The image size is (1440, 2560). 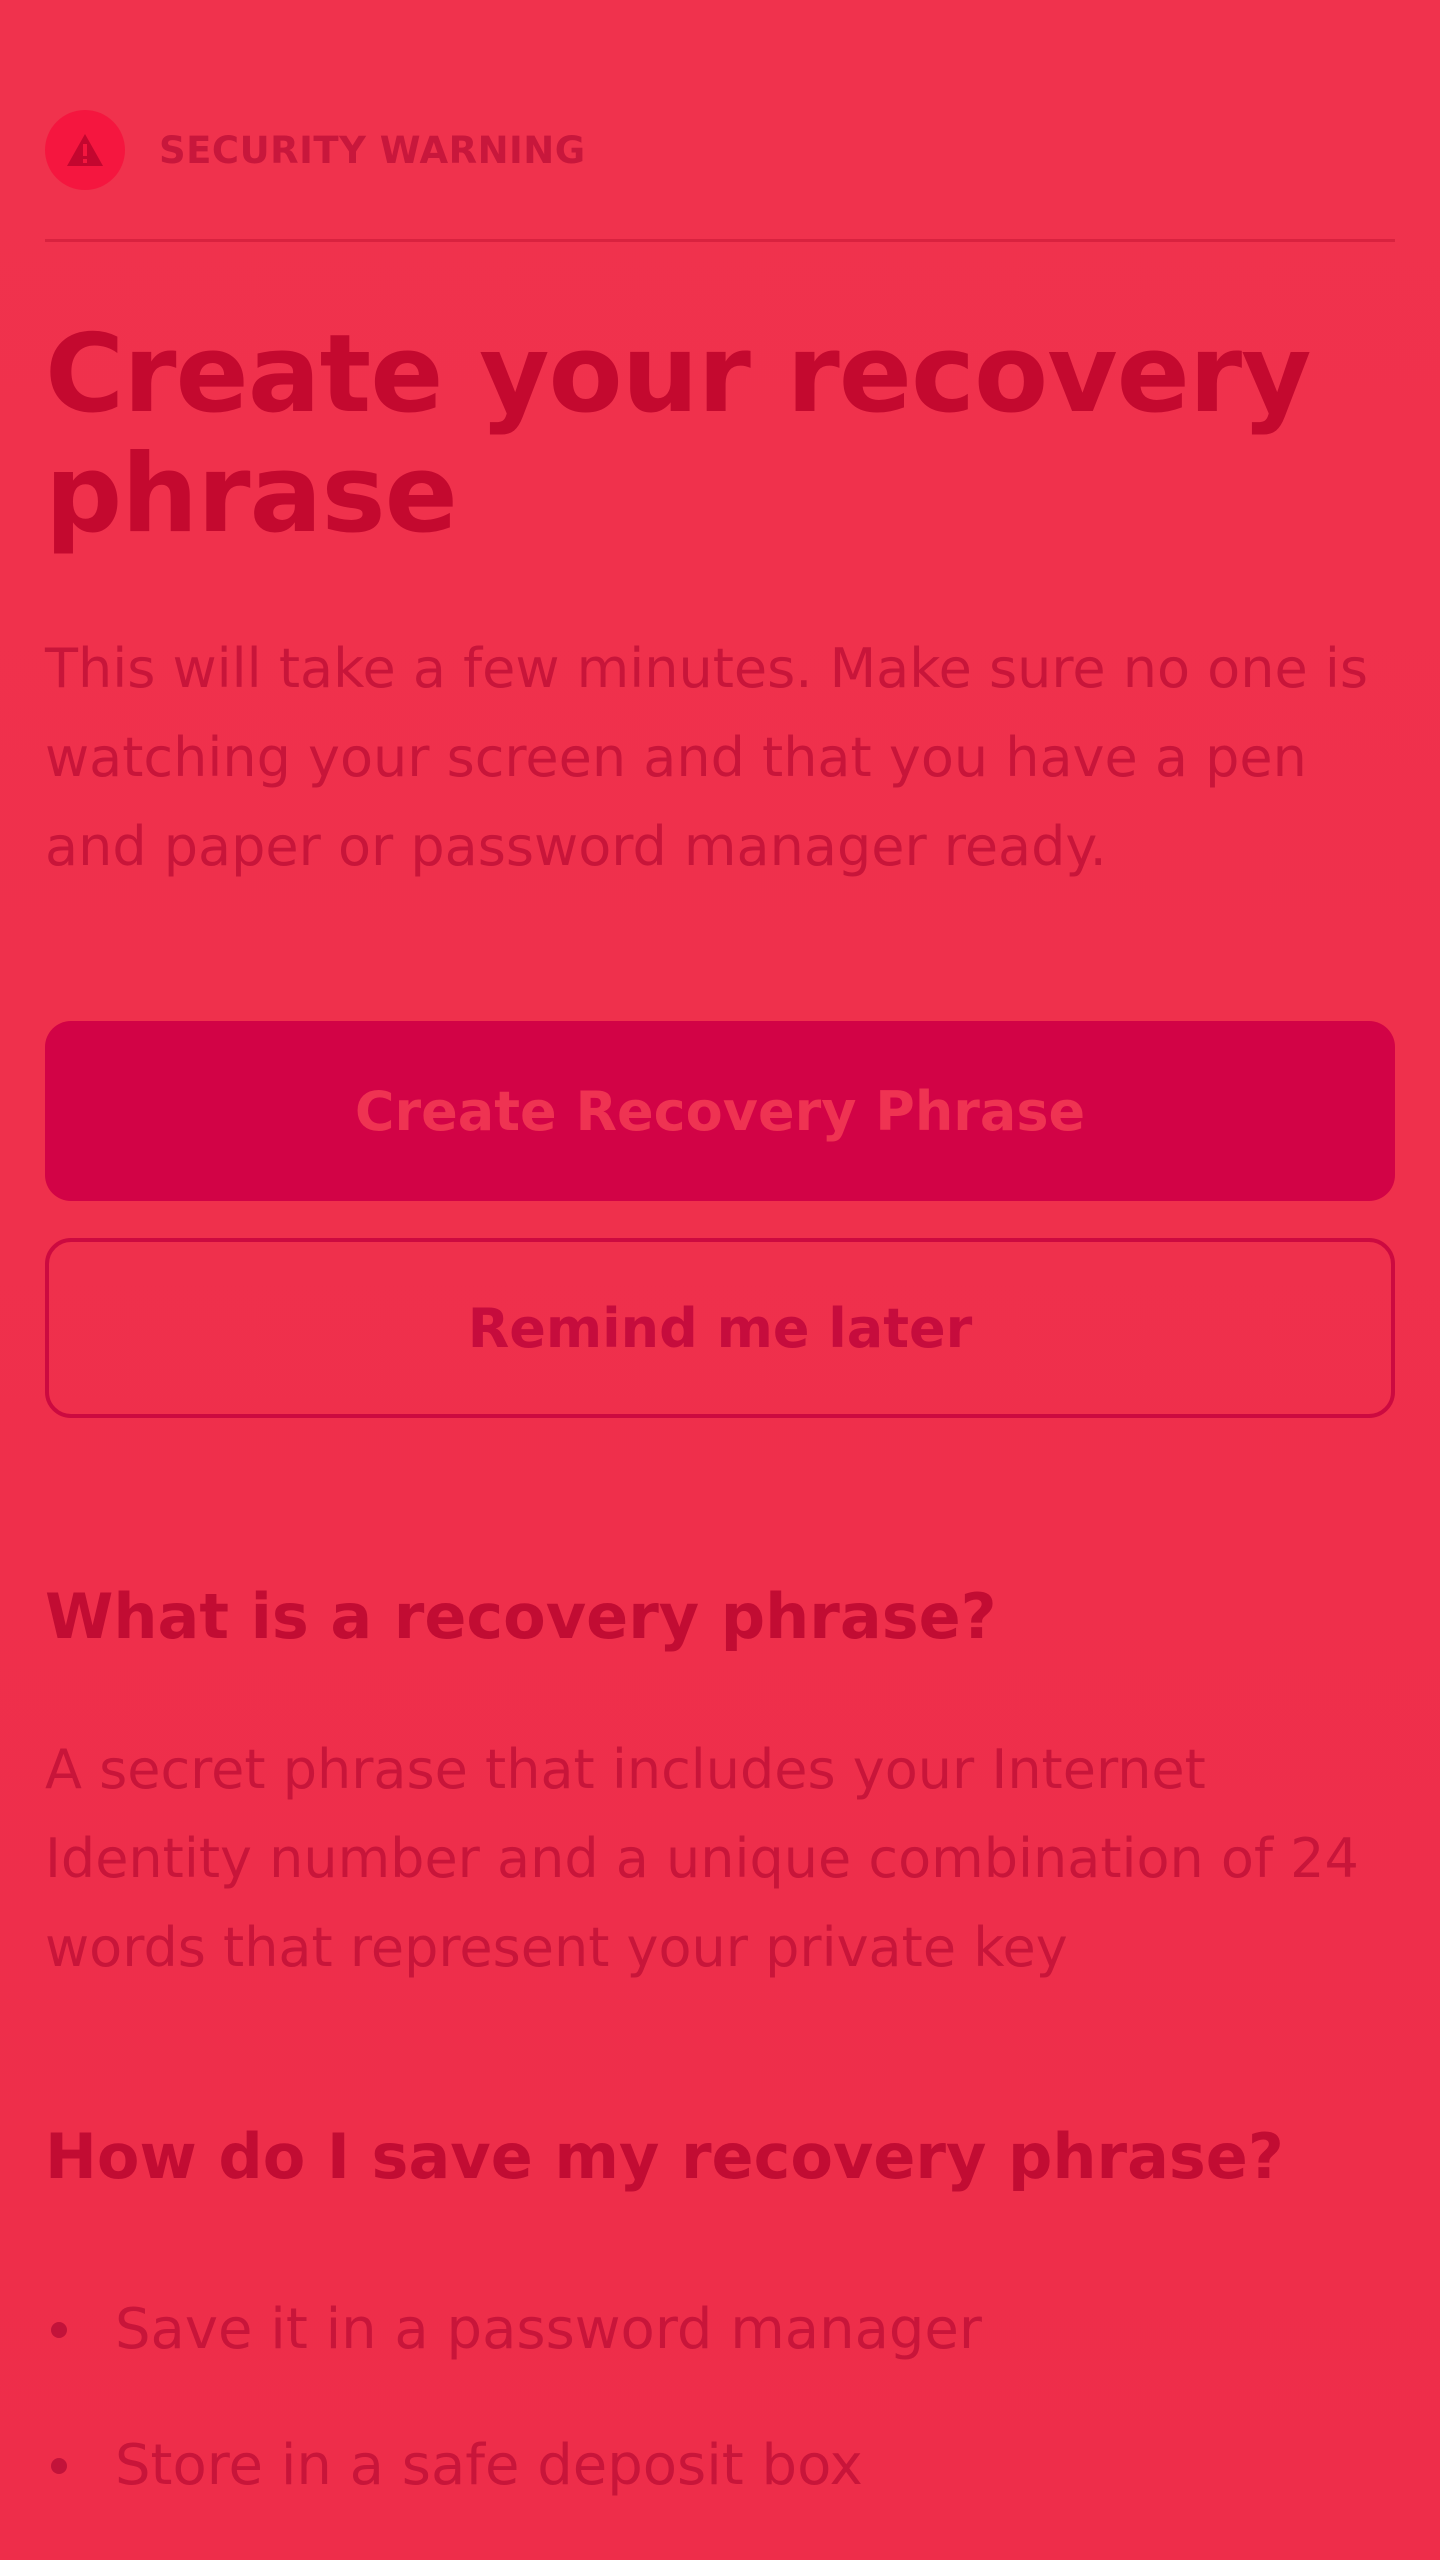 I want to click on warning-icon, so click(x=85, y=150).